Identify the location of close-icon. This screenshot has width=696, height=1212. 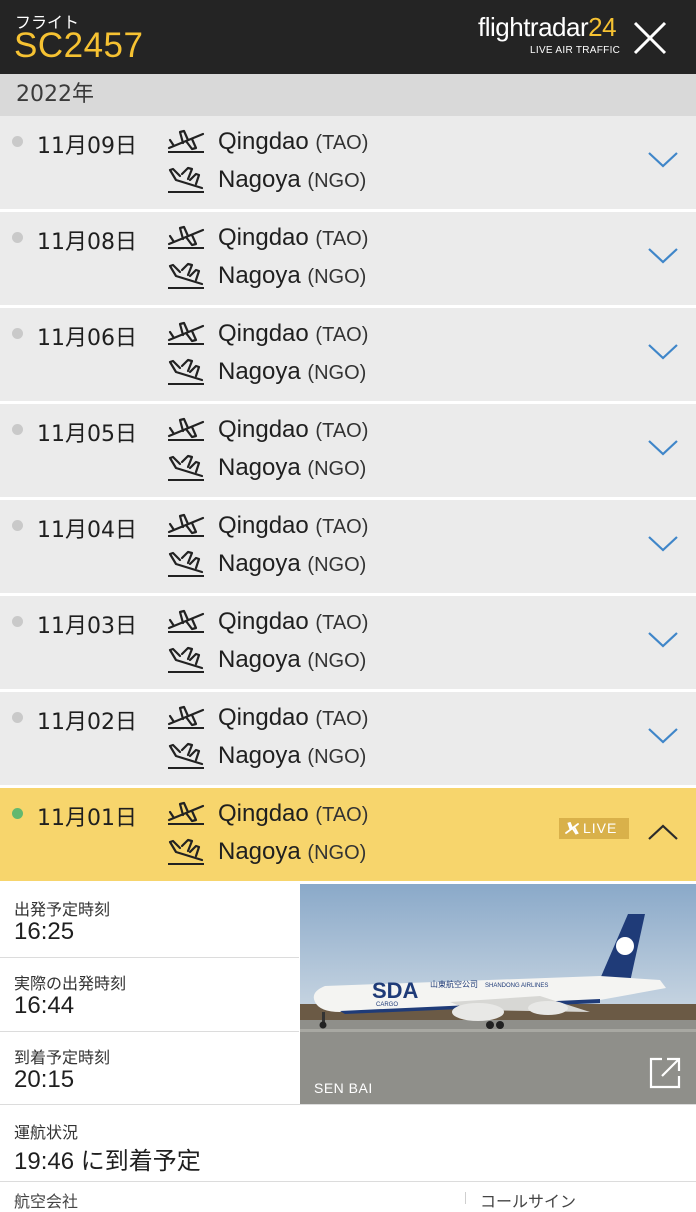
(650, 38).